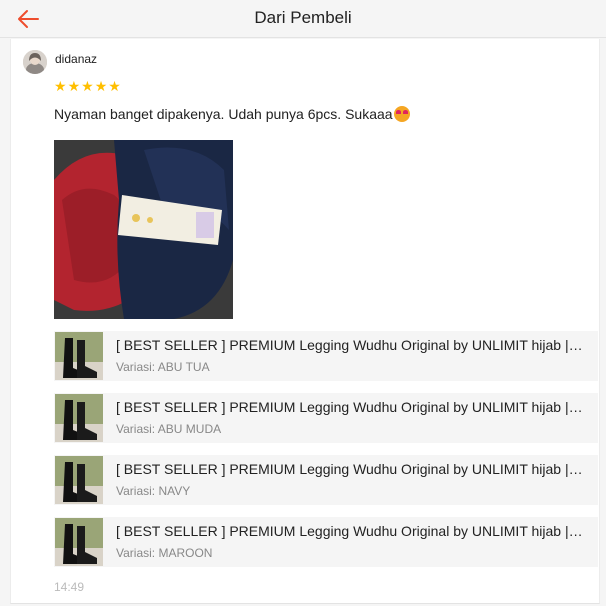  What do you see at coordinates (76, 59) in the screenshot?
I see `reviewer-username: didanaz` at bounding box center [76, 59].